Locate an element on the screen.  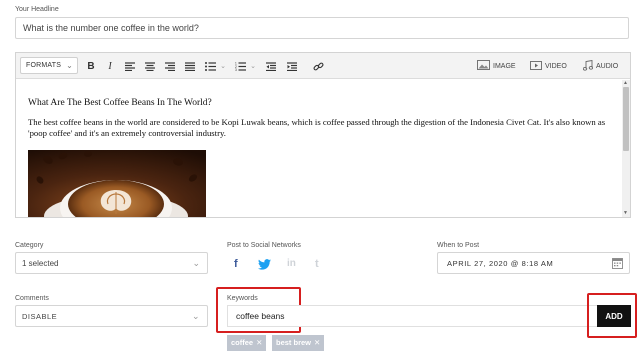
comments-value: DISABLE is located at coordinates (40, 316).